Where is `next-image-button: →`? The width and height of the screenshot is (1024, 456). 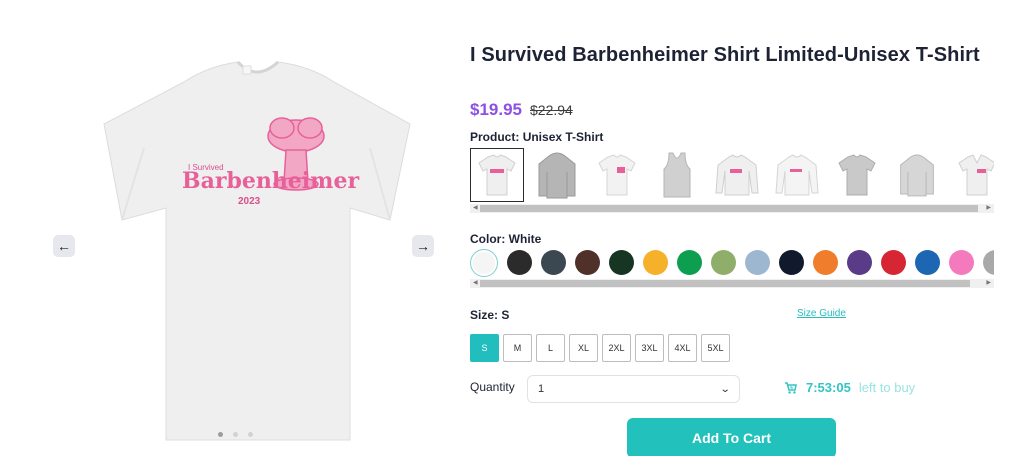
next-image-button: → is located at coordinates (423, 246).